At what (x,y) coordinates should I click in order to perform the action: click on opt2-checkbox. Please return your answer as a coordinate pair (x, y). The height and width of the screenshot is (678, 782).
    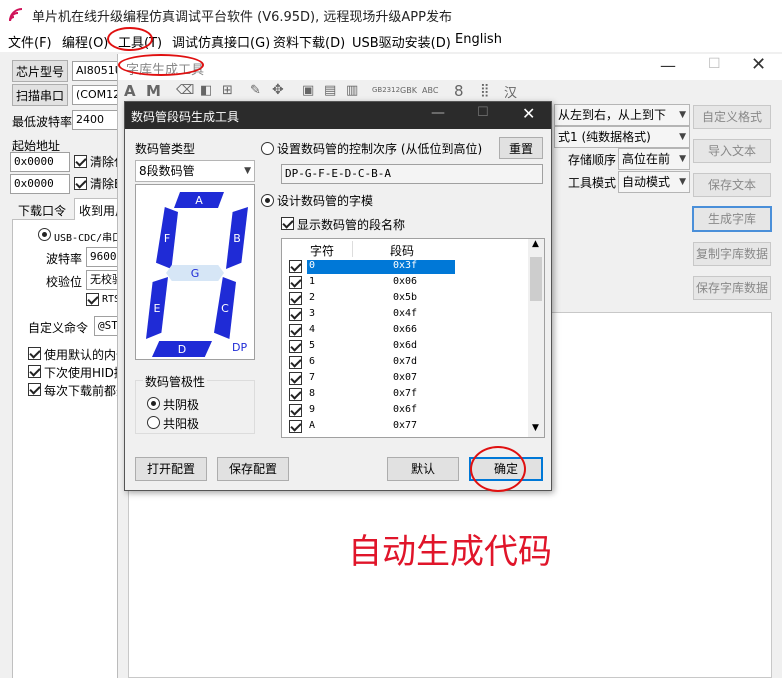
    Looking at the image, I should click on (34, 371).